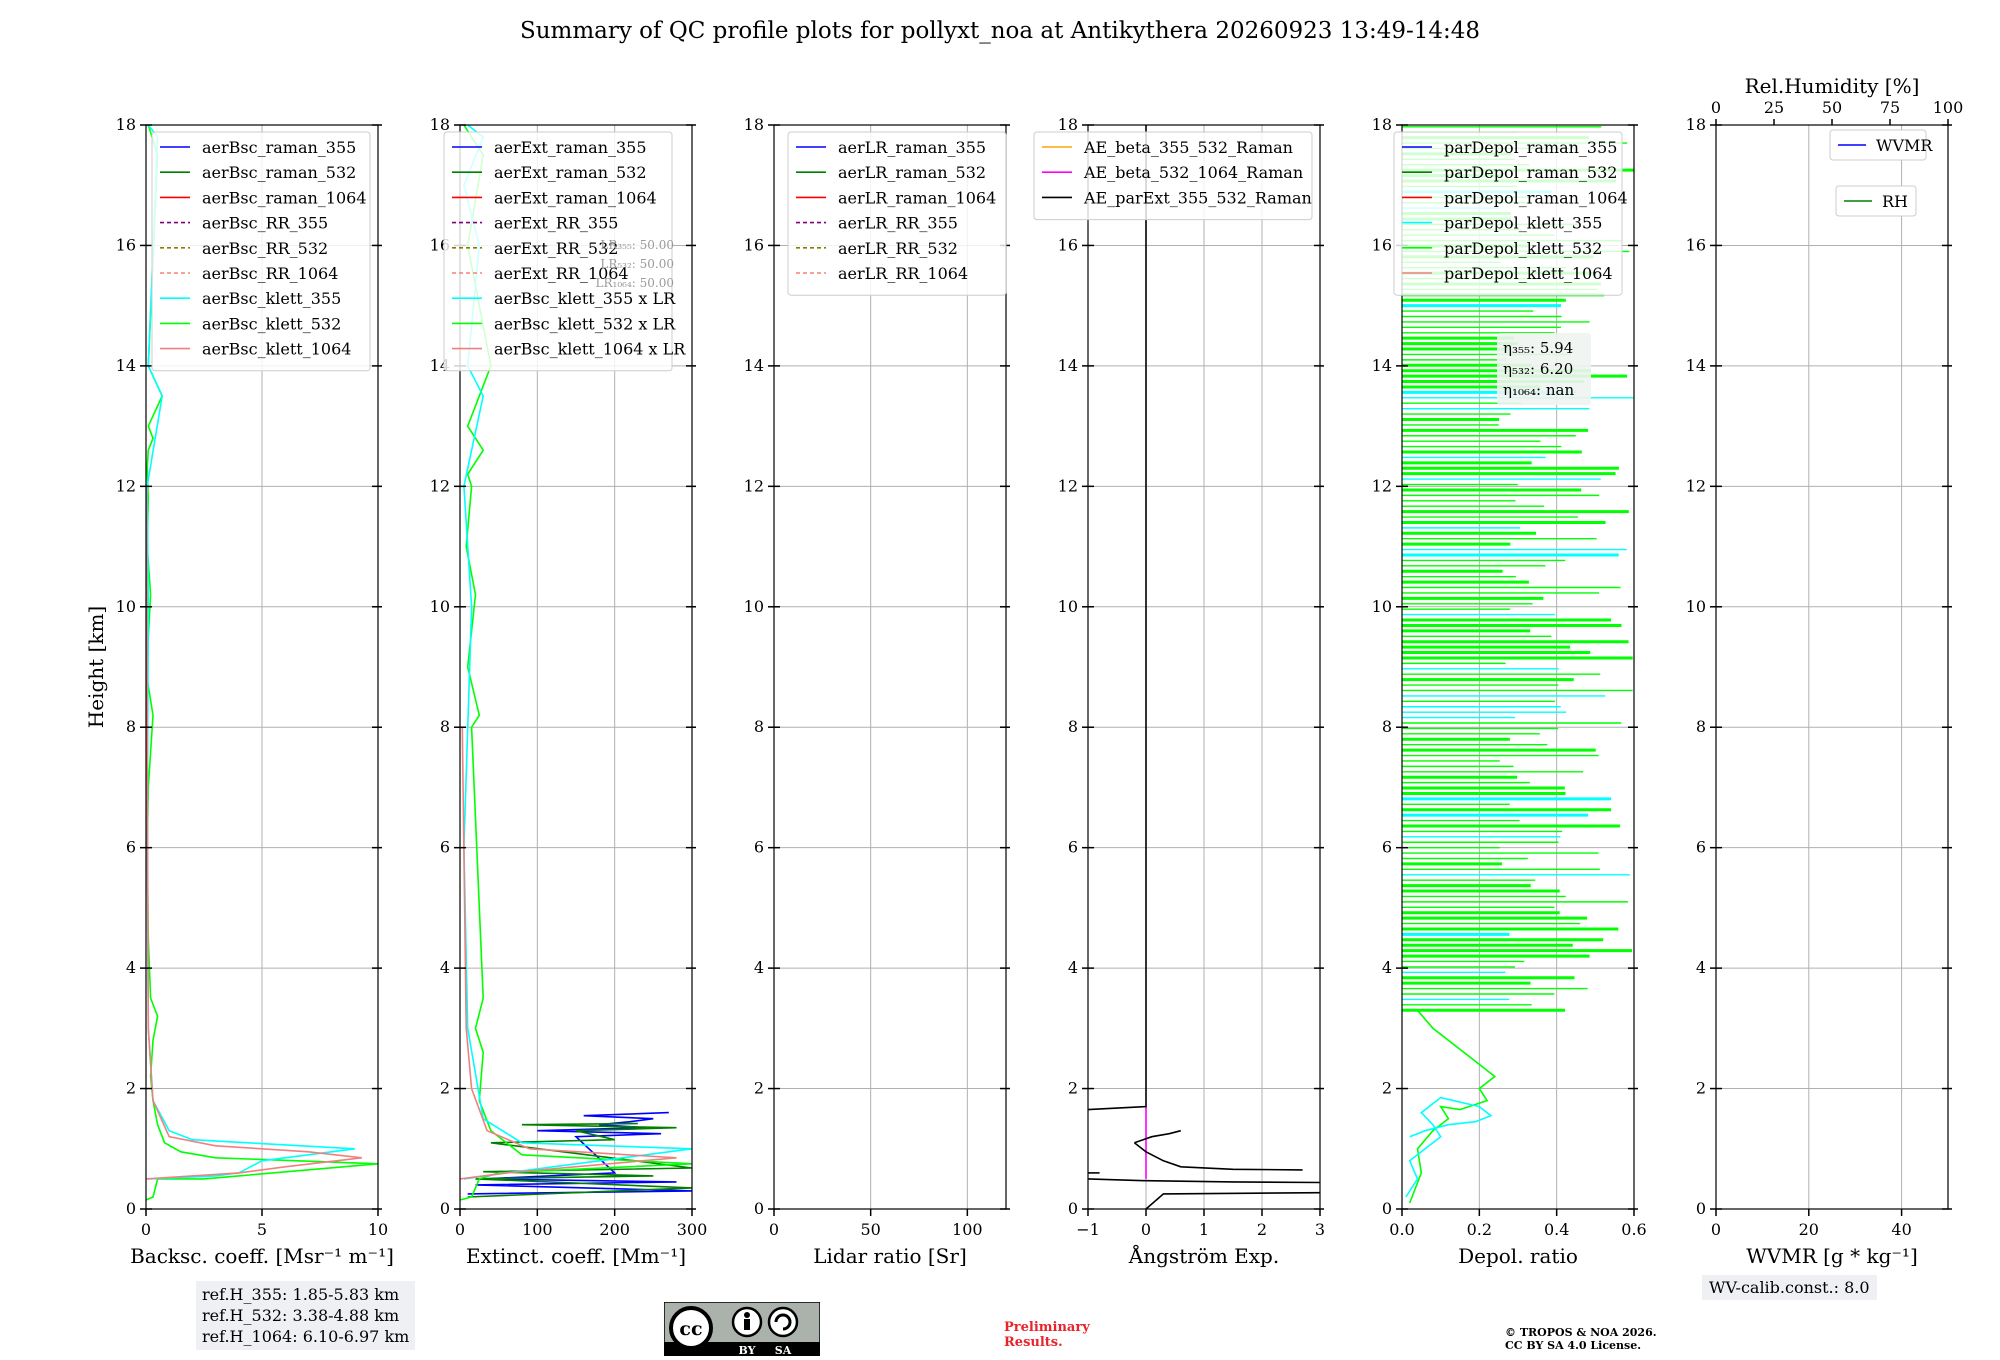 This screenshot has width=2000, height=1360. I want to click on panel-4-y-tick-label: 18, so click(1068, 124).